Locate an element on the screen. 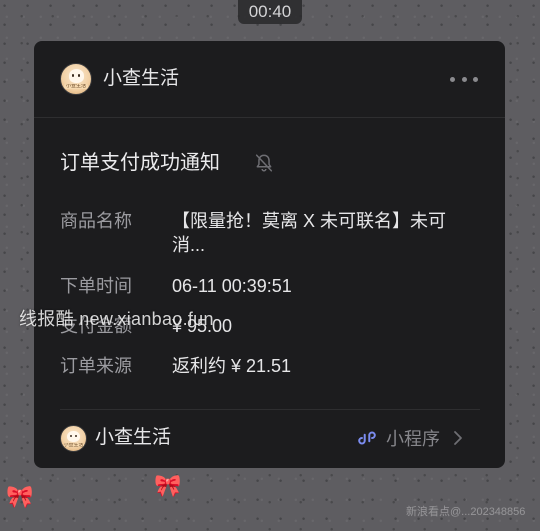 This screenshot has width=540, height=531. corner-watermark: 新浪看点@...202348856 is located at coordinates (466, 512).